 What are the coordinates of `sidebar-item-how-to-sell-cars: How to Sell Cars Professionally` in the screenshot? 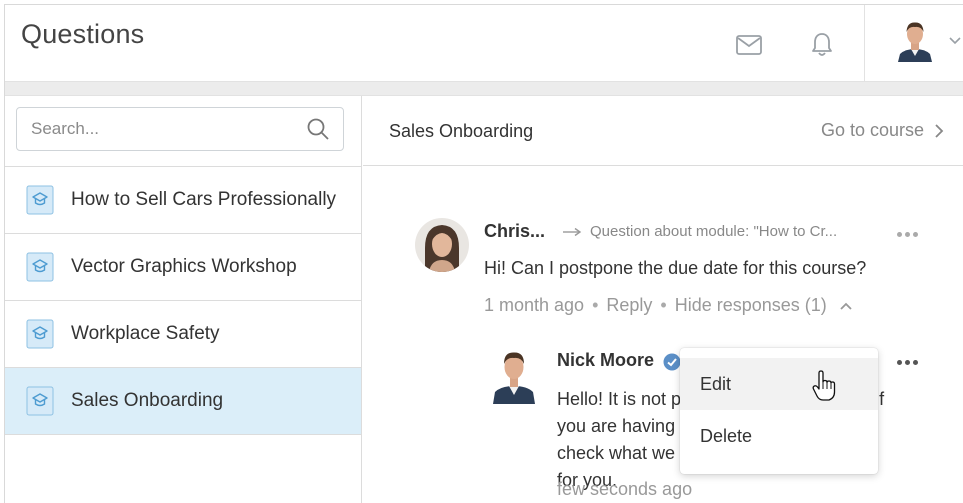 It's located at (183, 200).